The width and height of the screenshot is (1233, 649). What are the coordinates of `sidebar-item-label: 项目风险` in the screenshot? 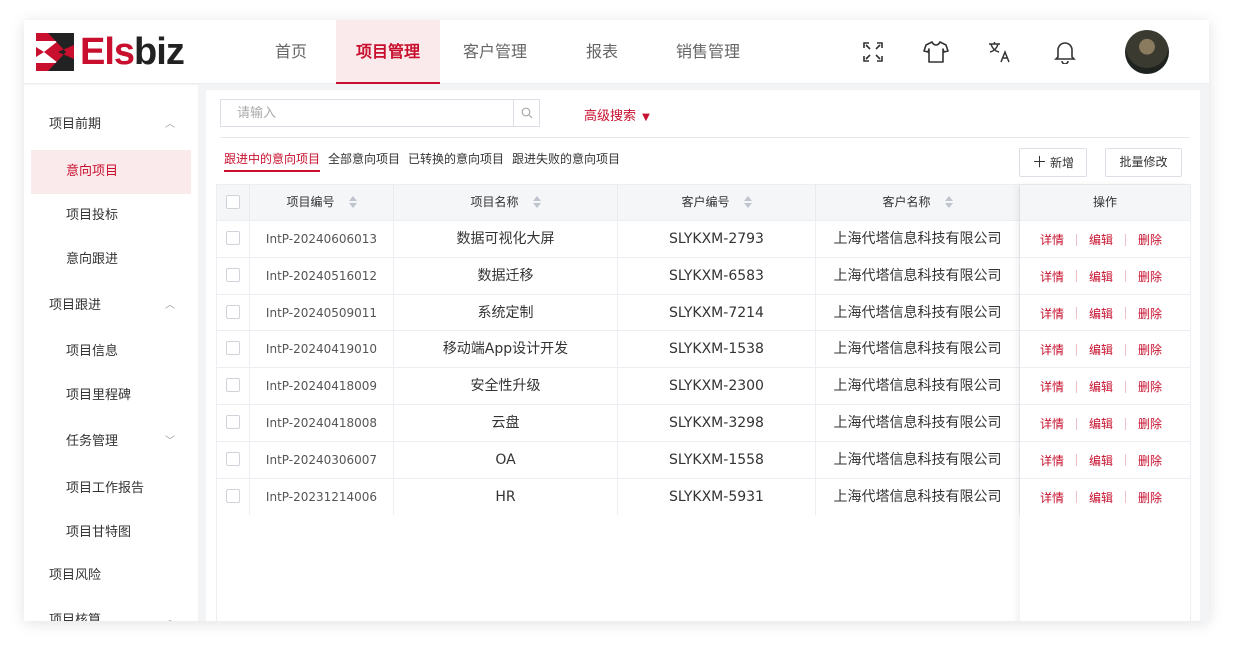 It's located at (75, 575).